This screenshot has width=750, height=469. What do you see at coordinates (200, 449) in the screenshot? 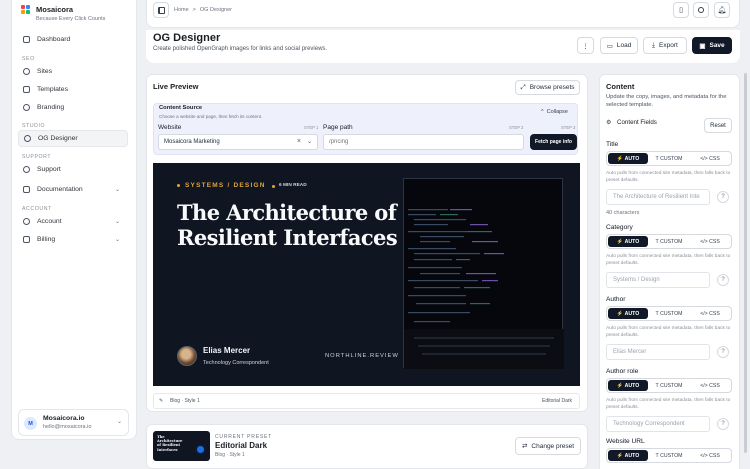
I see `preset-thumbnail-badge-icon` at bounding box center [200, 449].